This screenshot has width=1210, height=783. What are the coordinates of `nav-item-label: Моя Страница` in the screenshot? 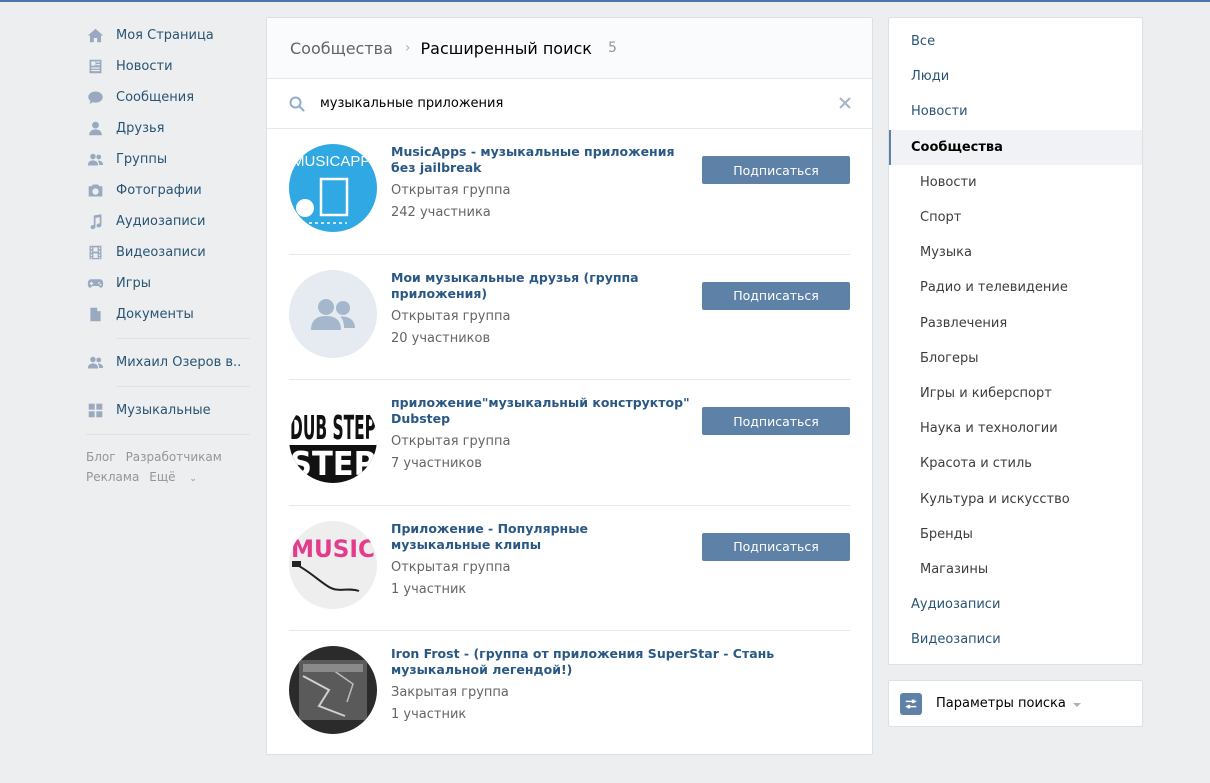 It's located at (165, 35).